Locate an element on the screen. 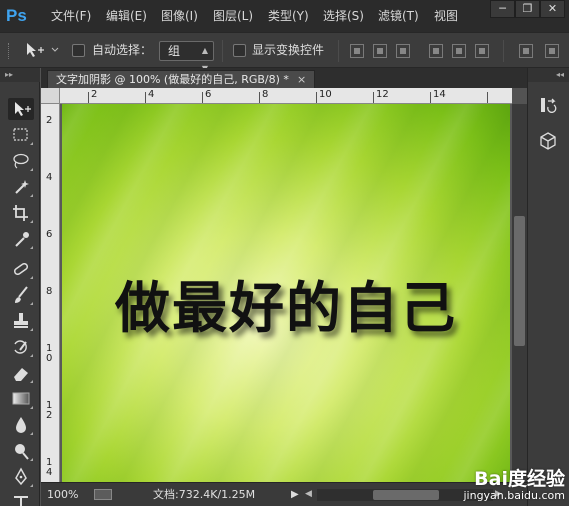  zoom-level: 100% is located at coordinates (62, 494).